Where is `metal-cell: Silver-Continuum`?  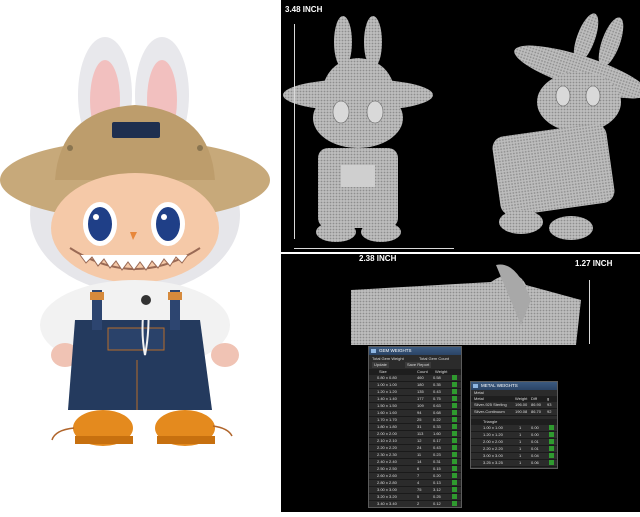
metal-cell: Silver-Continuum is located at coordinates (489, 411).